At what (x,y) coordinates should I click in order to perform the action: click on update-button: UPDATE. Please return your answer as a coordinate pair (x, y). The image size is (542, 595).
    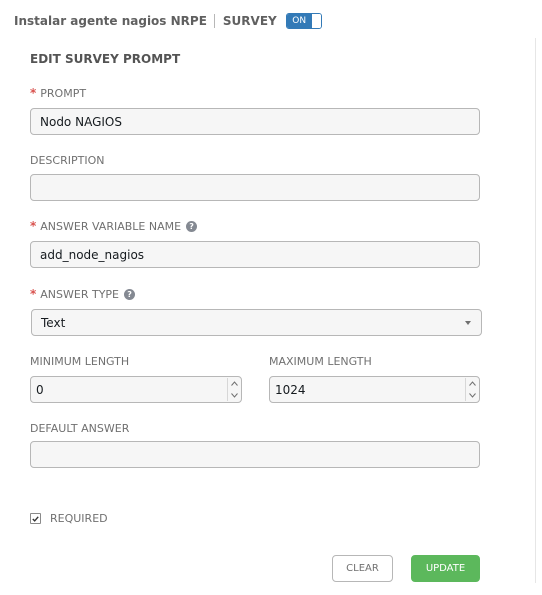
    Looking at the image, I should click on (445, 568).